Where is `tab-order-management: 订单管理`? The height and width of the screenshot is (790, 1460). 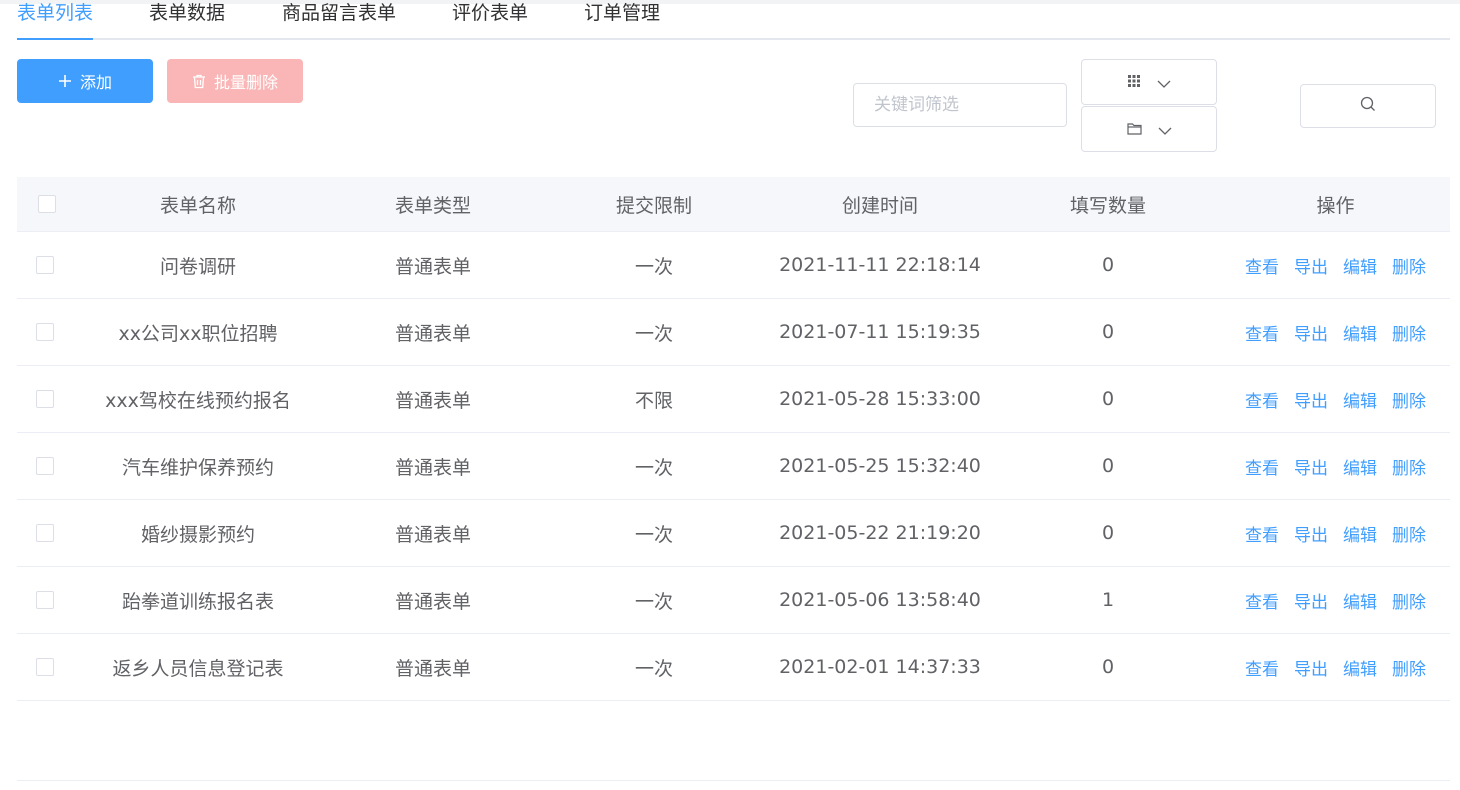
tab-order-management: 订单管理 is located at coordinates (622, 19).